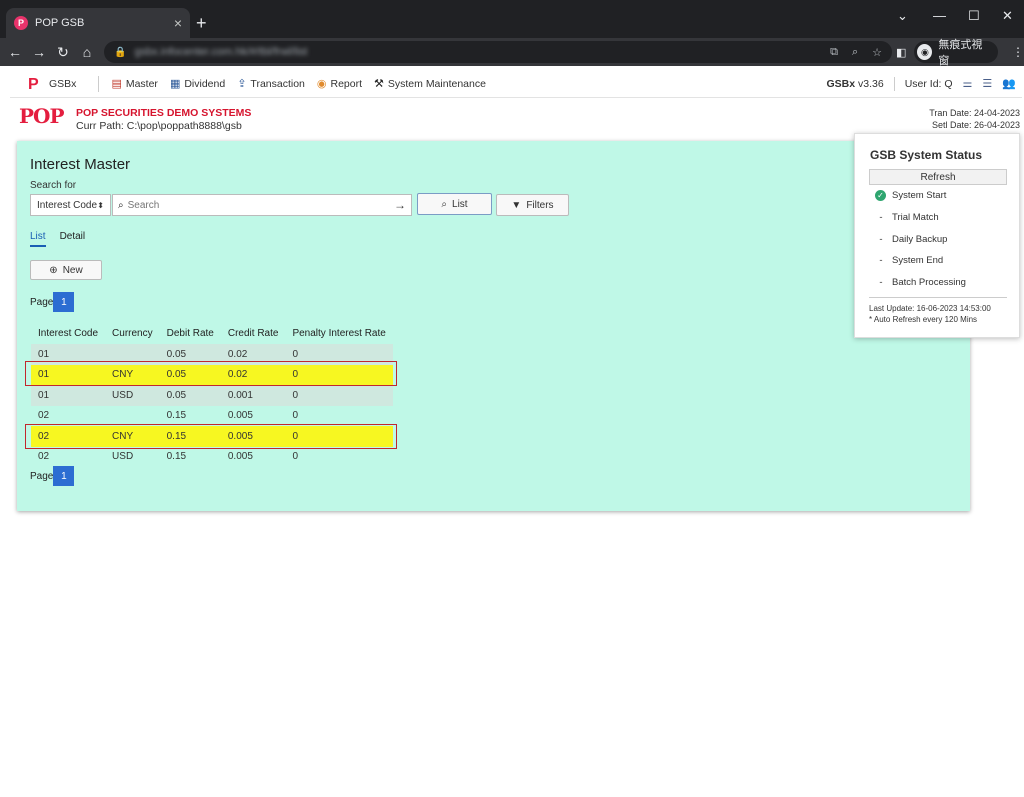 The image size is (1024, 797). I want to click on new-button: ⊕ New, so click(66, 270).